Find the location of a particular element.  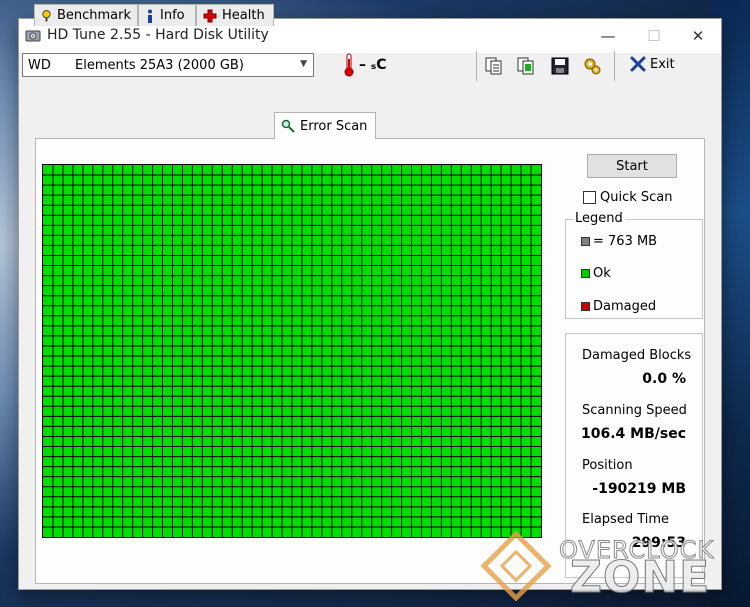

benchmark-icon is located at coordinates (46, 15).